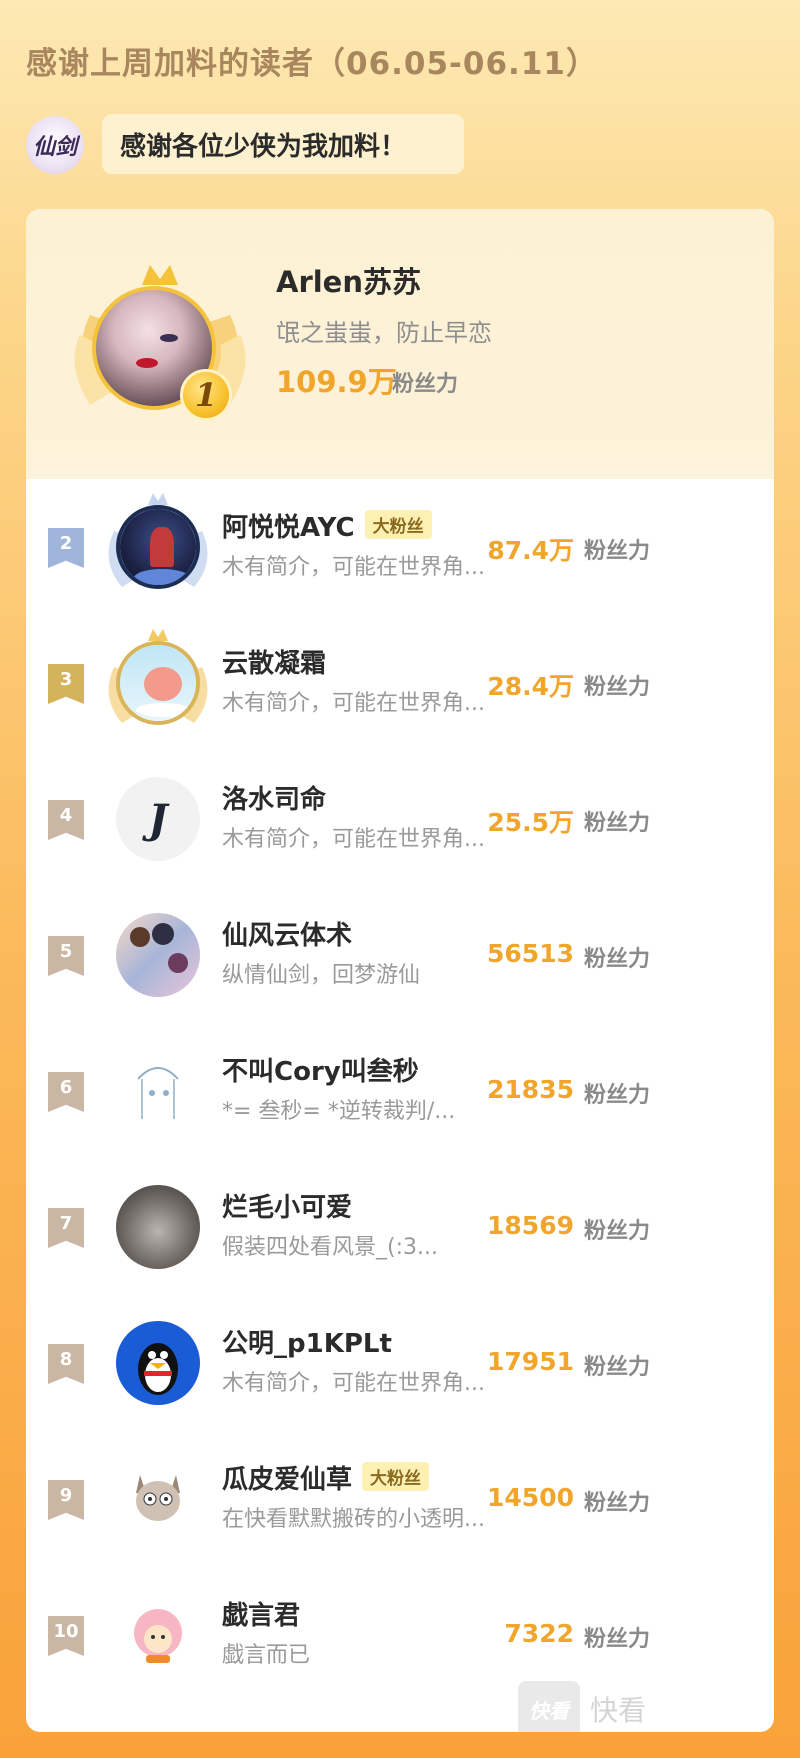 This screenshot has height=1758, width=800. I want to click on fan-name: 戯言君, so click(261, 1613).